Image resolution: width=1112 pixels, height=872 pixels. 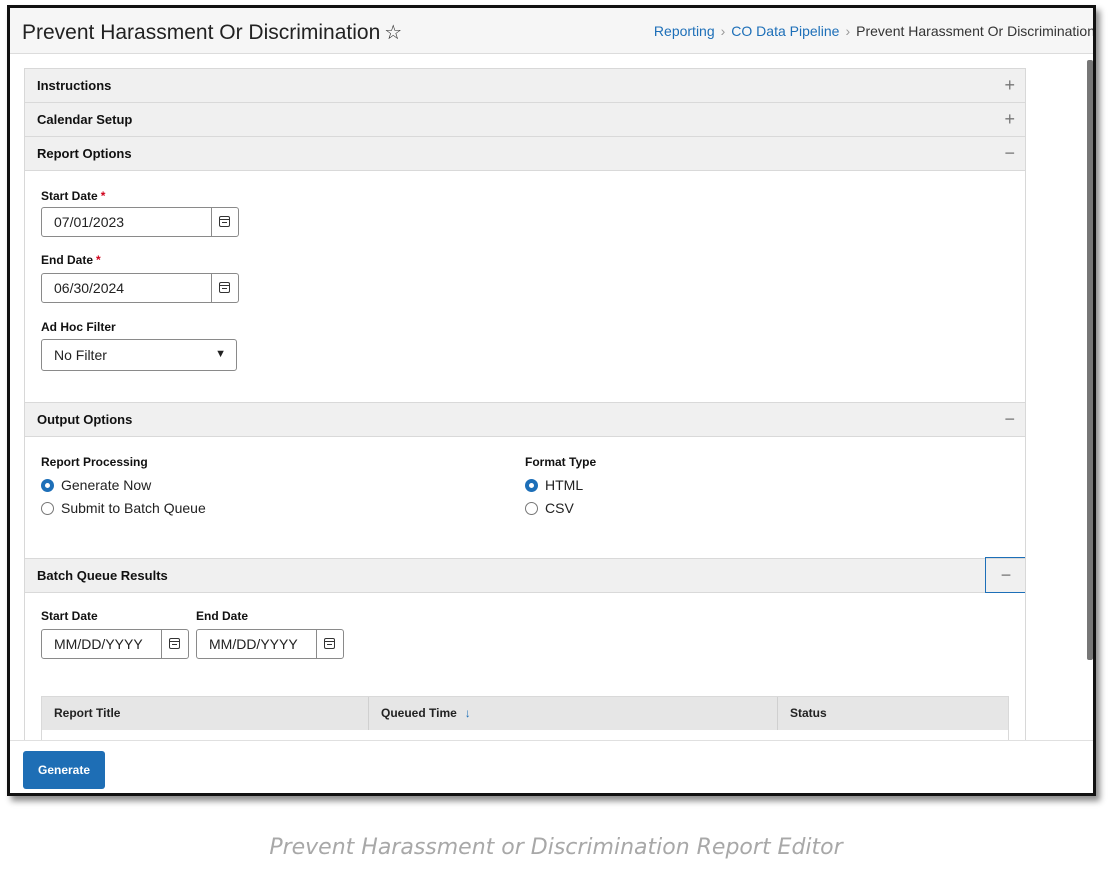 What do you see at coordinates (102, 575) in the screenshot?
I see `section-title: Batch Queue Results` at bounding box center [102, 575].